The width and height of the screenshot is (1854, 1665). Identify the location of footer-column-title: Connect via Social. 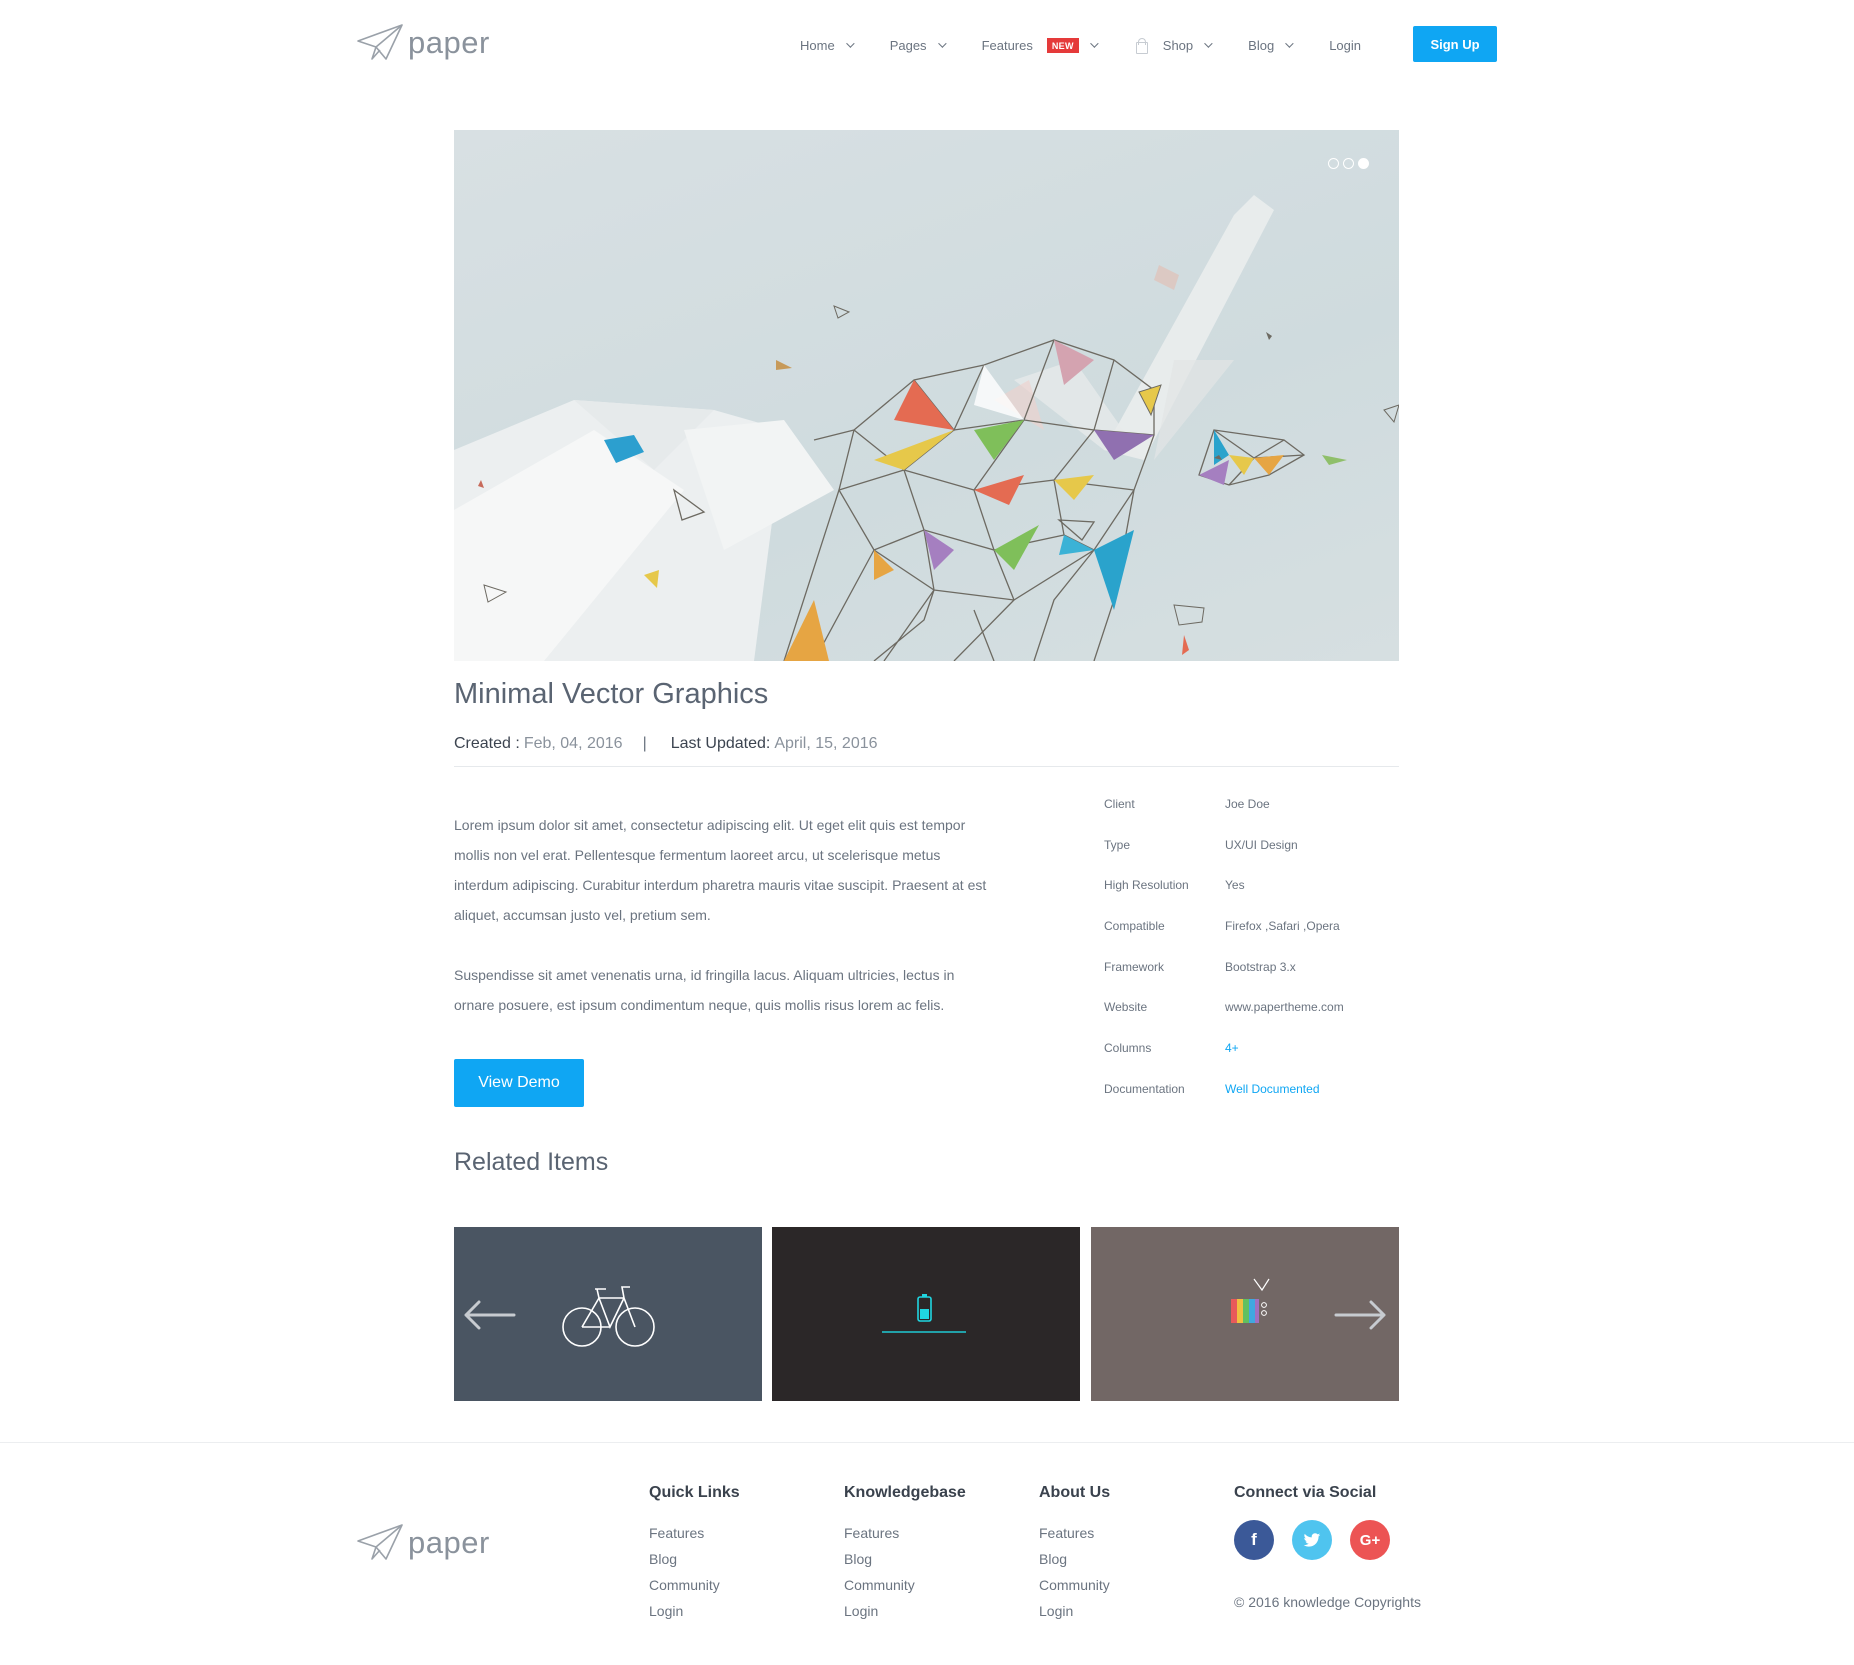
(1305, 1492).